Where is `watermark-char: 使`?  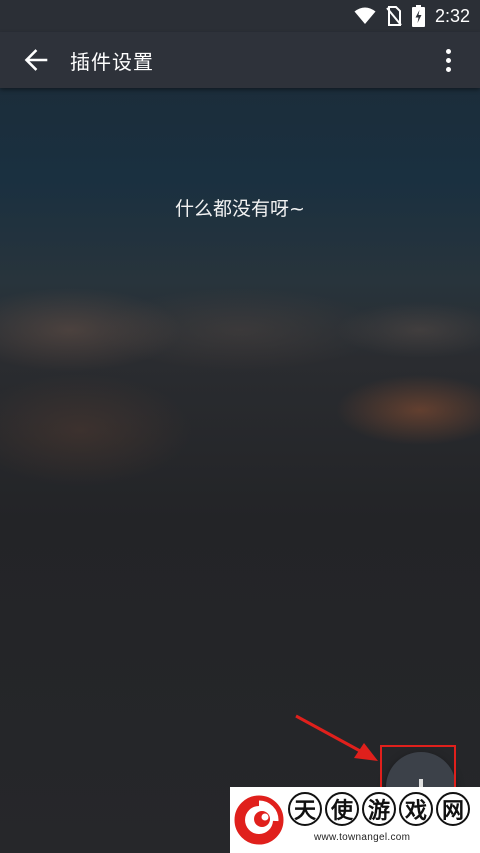
watermark-char: 使 is located at coordinates (342, 809).